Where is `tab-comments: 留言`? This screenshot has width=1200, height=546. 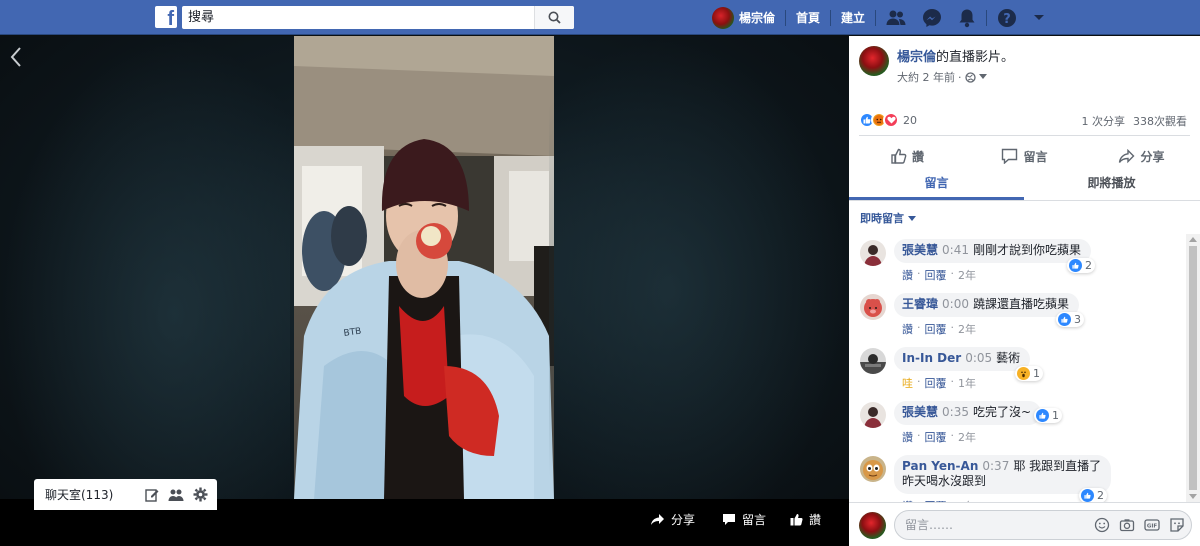
tab-comments: 留言 is located at coordinates (936, 185).